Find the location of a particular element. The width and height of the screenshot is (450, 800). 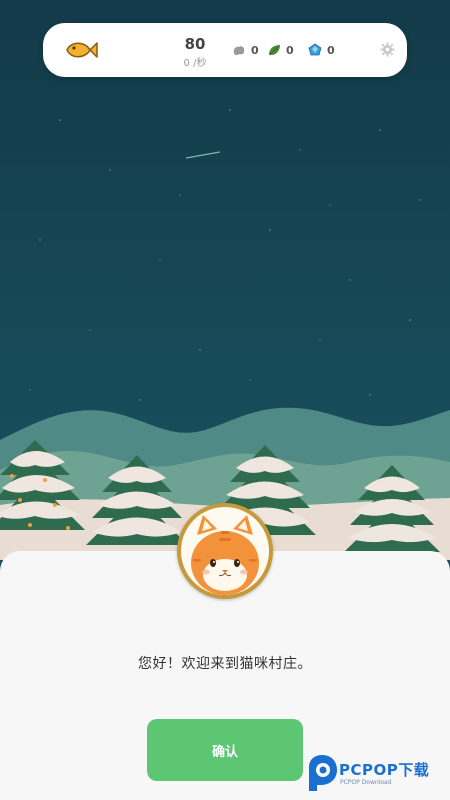

stone-icon is located at coordinates (239, 51).